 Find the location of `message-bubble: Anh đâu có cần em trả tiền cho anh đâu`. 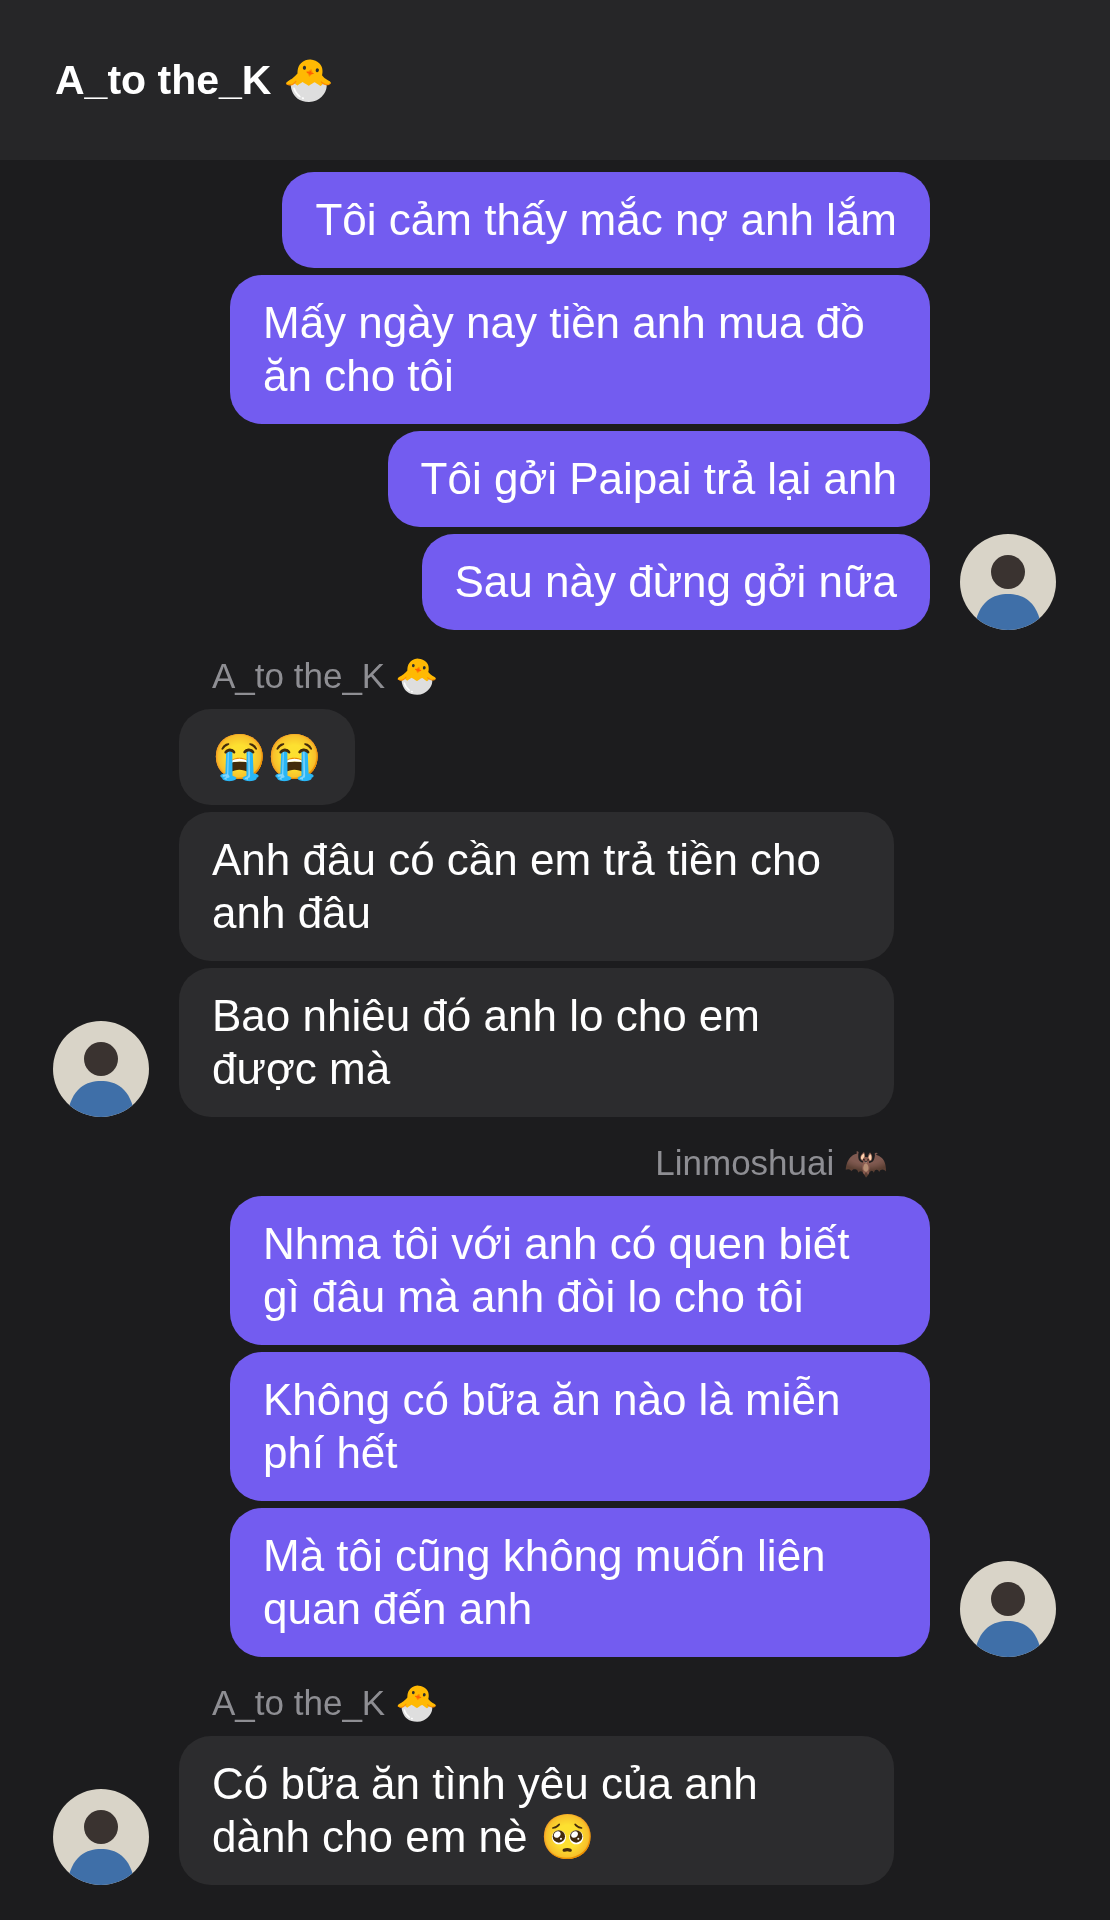

message-bubble: Anh đâu có cần em trả tiền cho anh đâu is located at coordinates (536, 886).